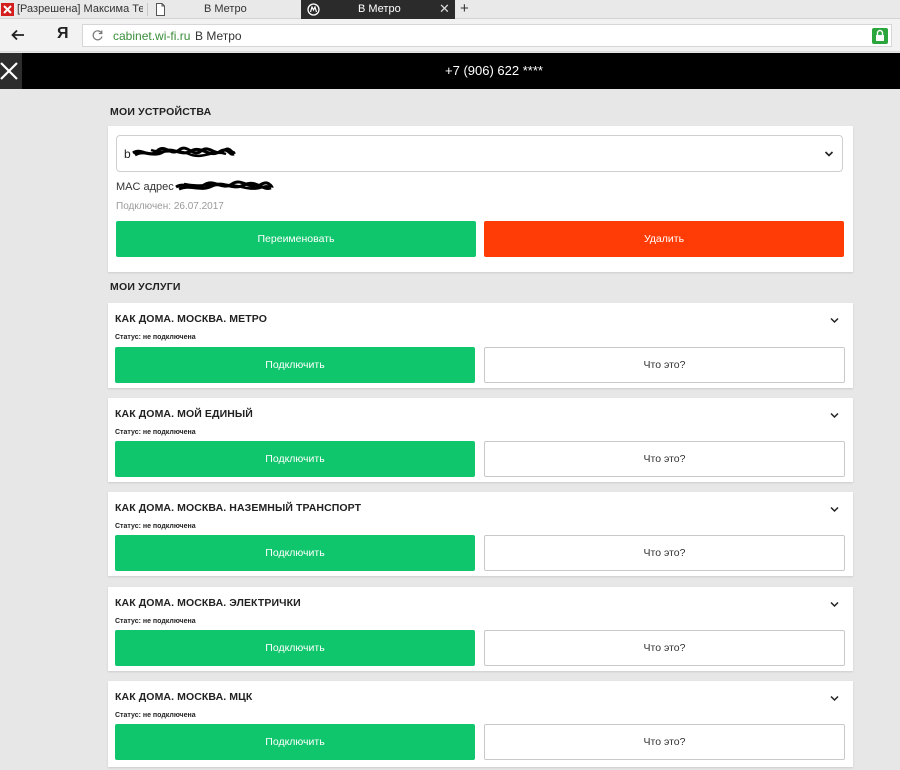 The width and height of the screenshot is (900, 770). What do you see at coordinates (494, 70) in the screenshot?
I see `phone-number: +7 (906) 622 ****` at bounding box center [494, 70].